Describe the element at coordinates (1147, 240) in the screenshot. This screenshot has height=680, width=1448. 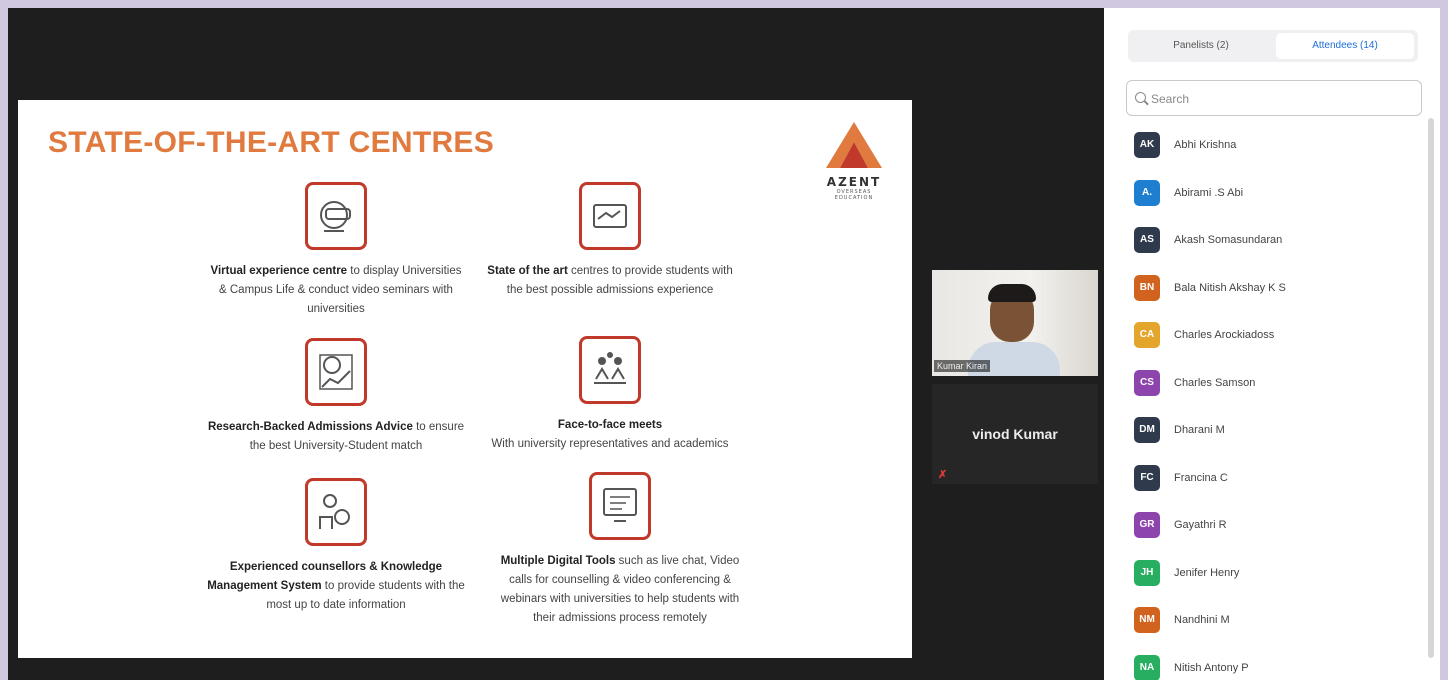
I see `avatar: AS` at that location.